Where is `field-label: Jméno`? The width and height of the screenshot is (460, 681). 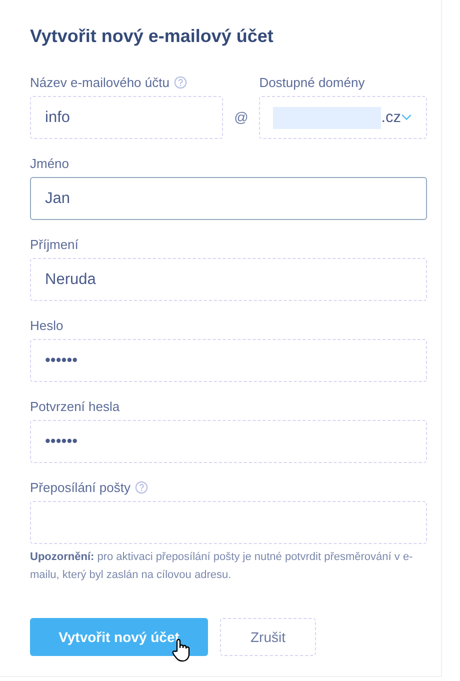 field-label: Jméno is located at coordinates (50, 163).